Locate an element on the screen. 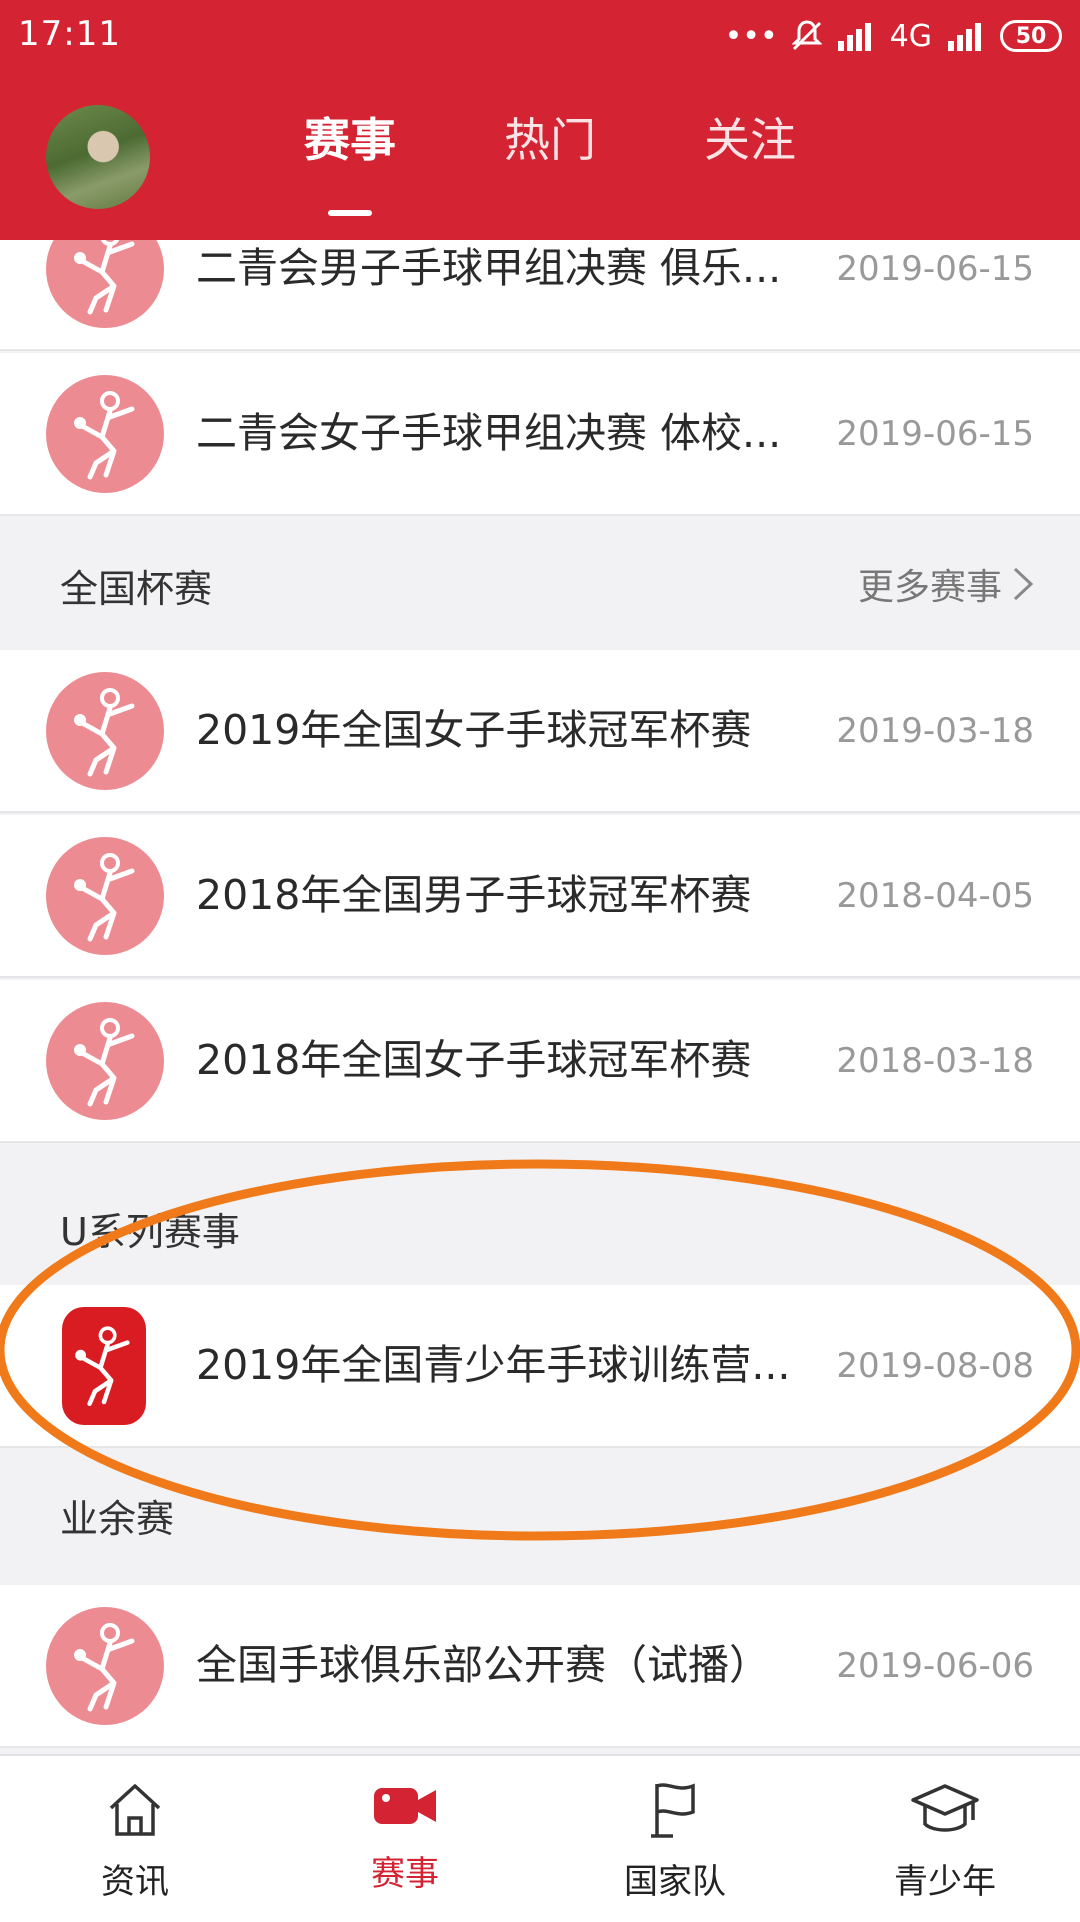 This screenshot has width=1080, height=1922. event-date: 2019-06-06 is located at coordinates (935, 1666).